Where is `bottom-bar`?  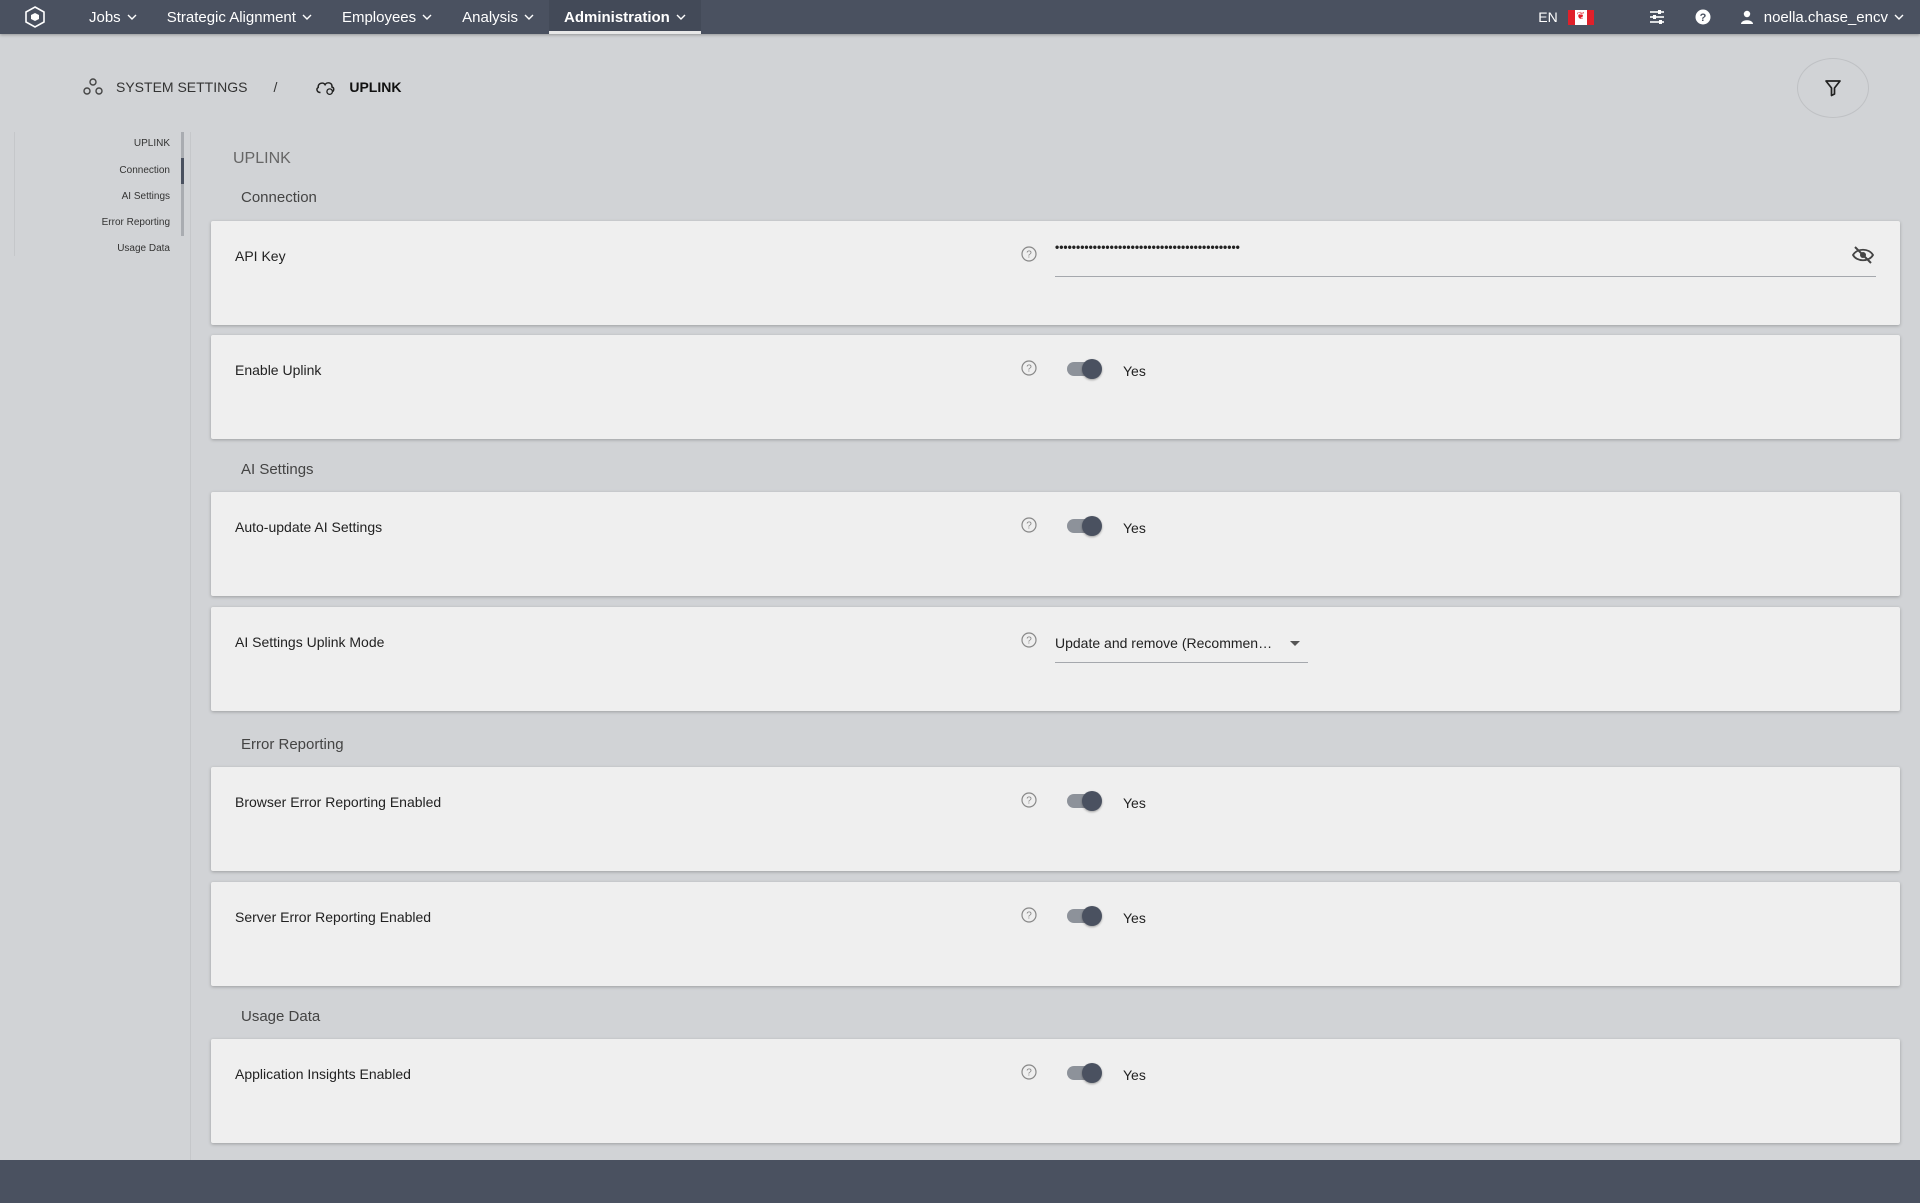 bottom-bar is located at coordinates (960, 1181).